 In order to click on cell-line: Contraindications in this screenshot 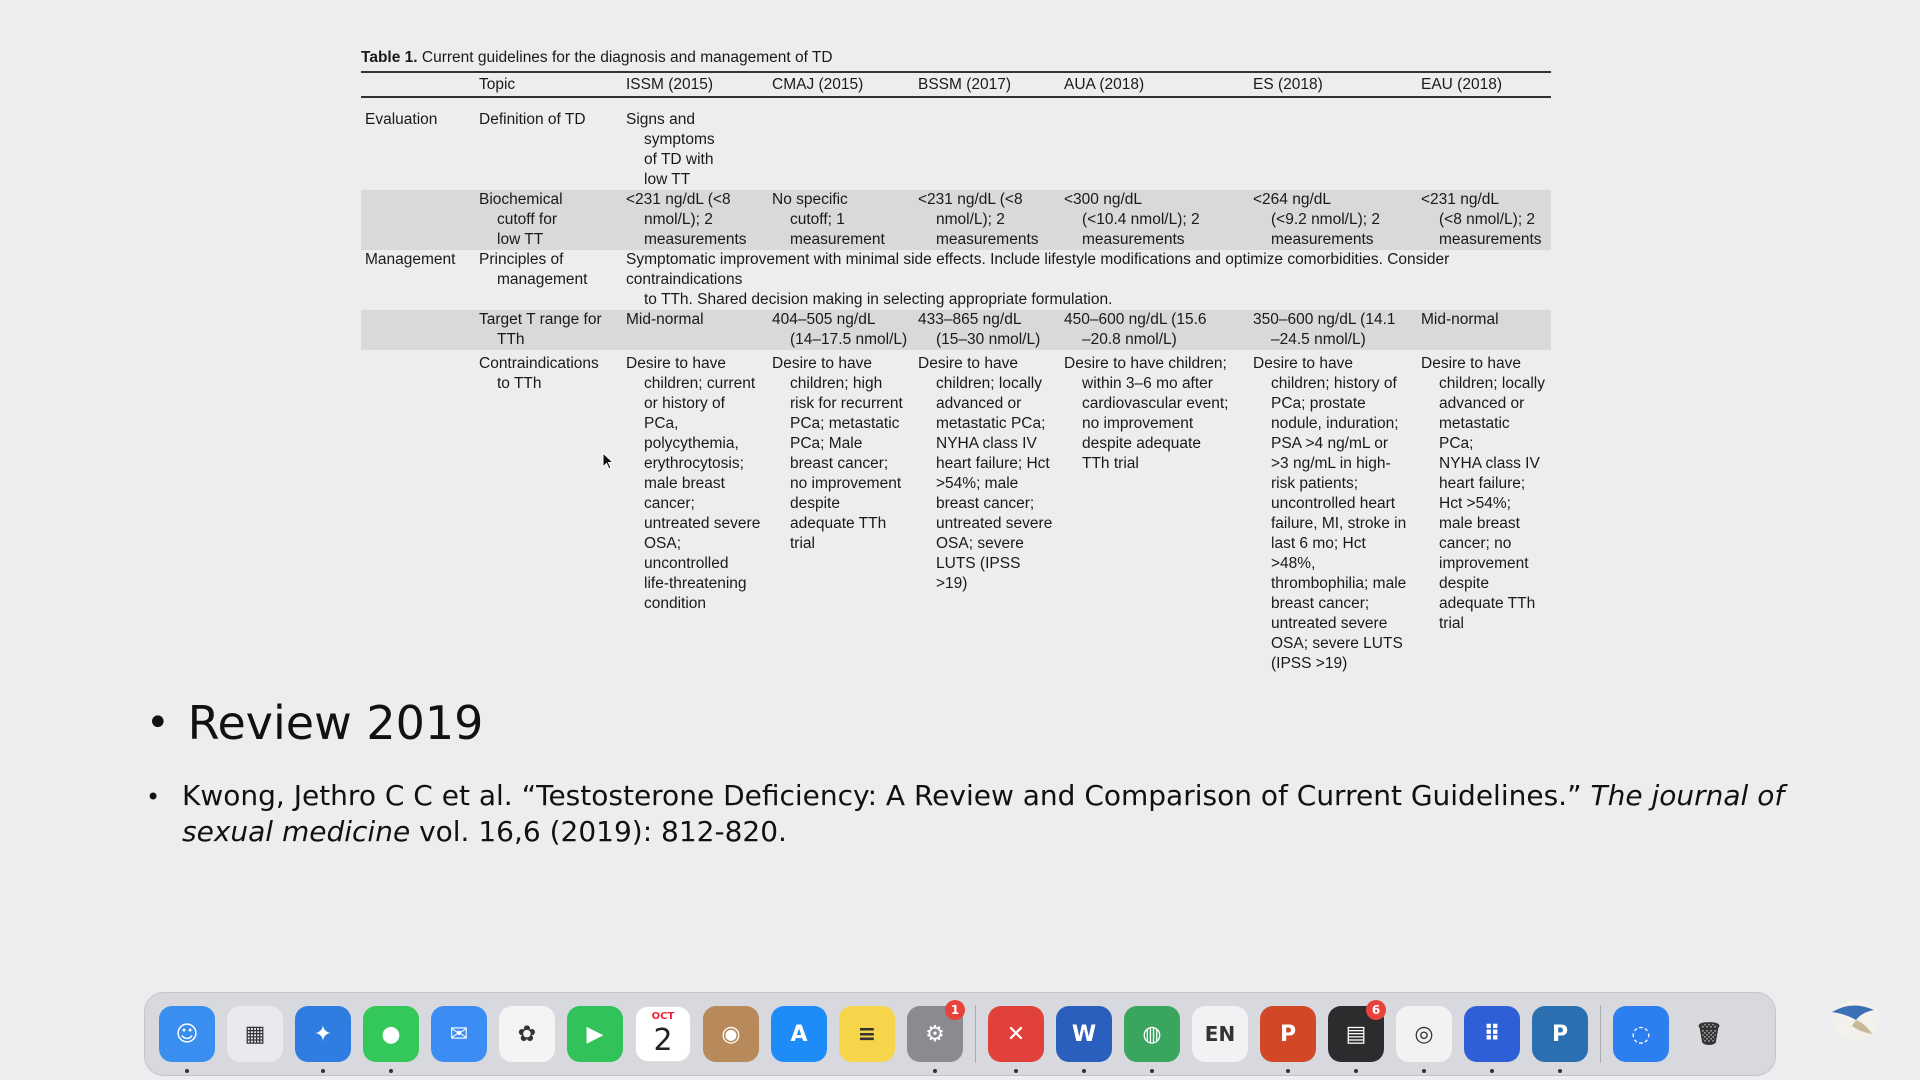, I will do `click(539, 363)`.